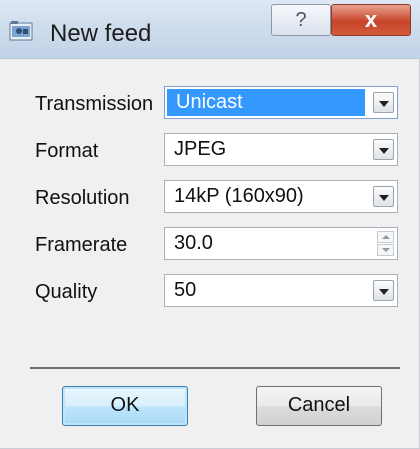 This screenshot has height=449, width=420. I want to click on spinner-buttons, so click(385, 243).